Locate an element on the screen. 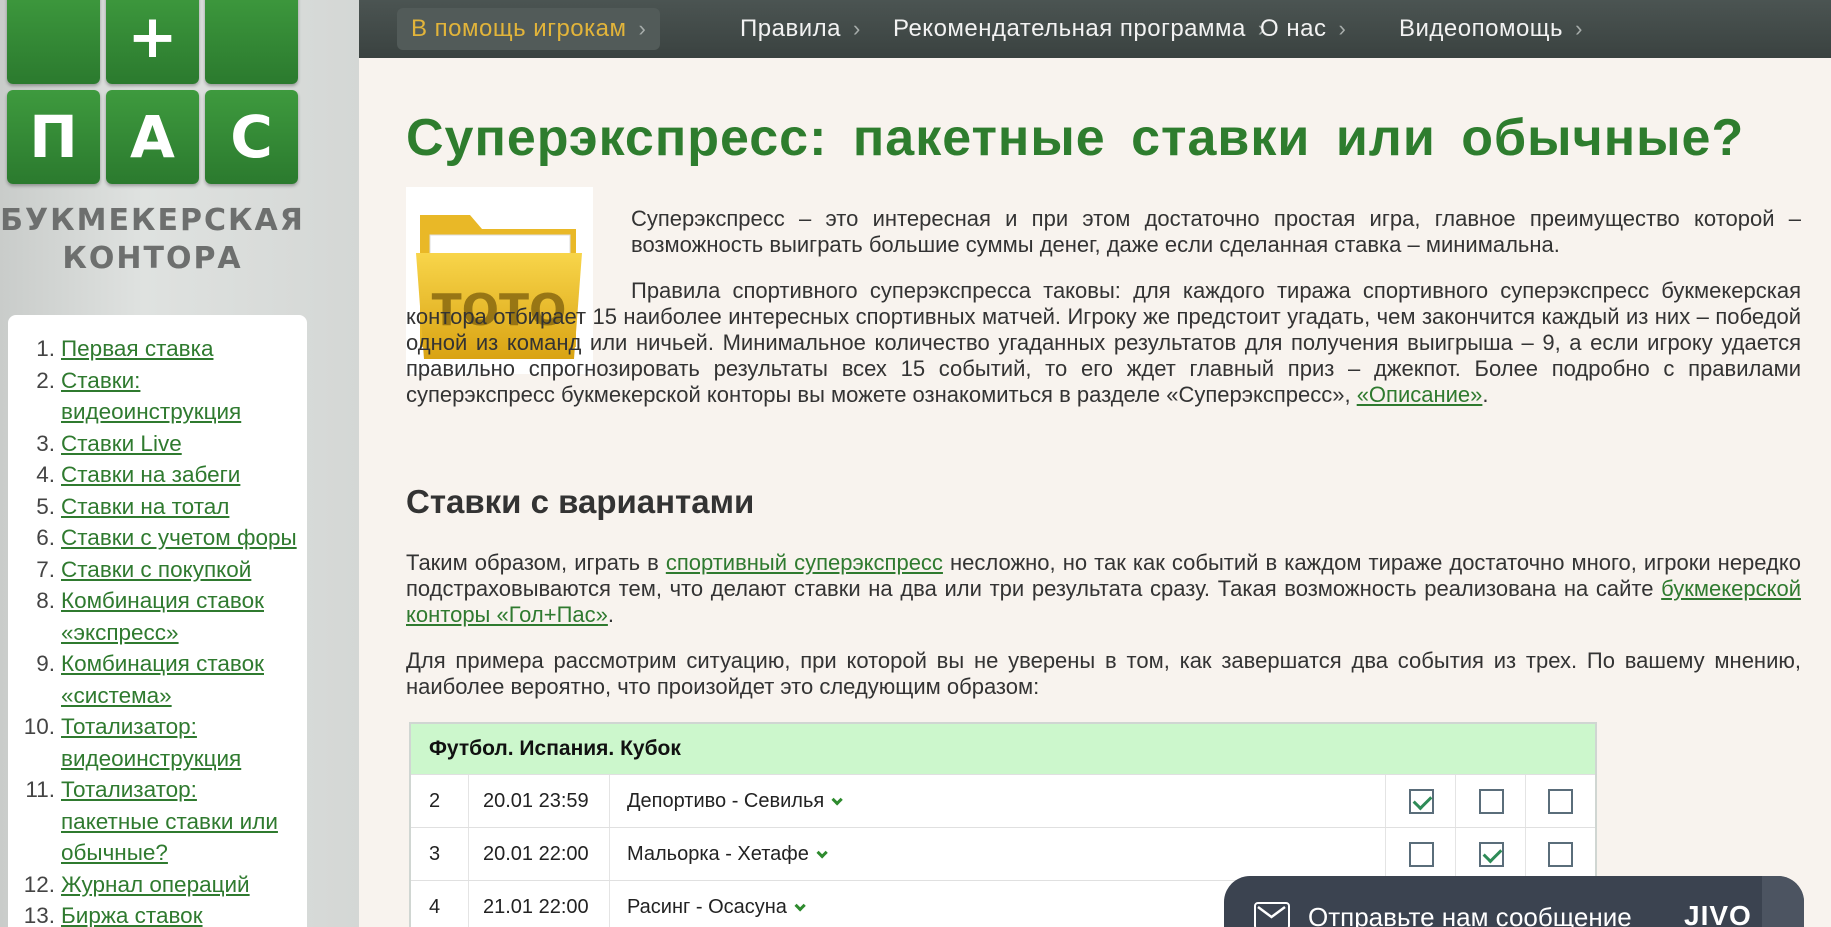 Image resolution: width=1831 pixels, height=927 pixels. nav-item-video: Видеопомощь › is located at coordinates (1491, 29).